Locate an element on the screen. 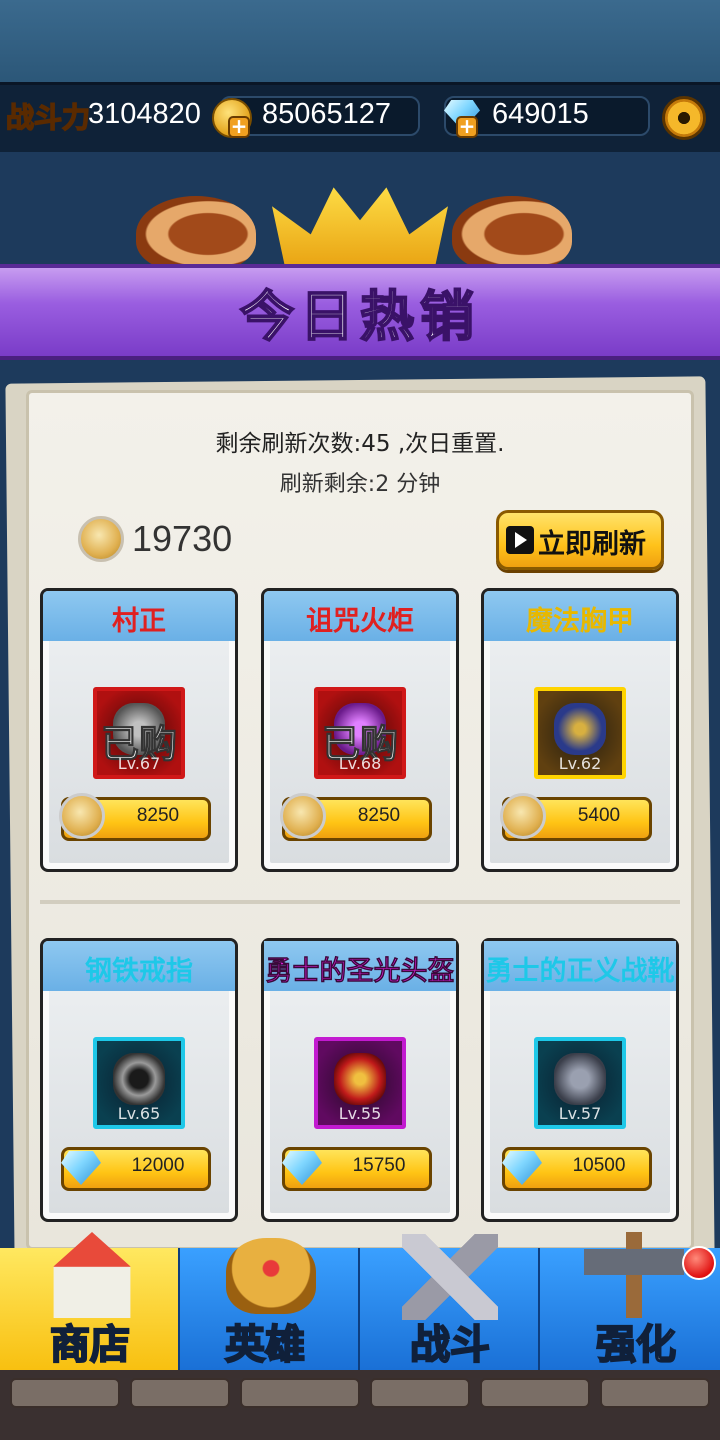  divider is located at coordinates (360, 902).